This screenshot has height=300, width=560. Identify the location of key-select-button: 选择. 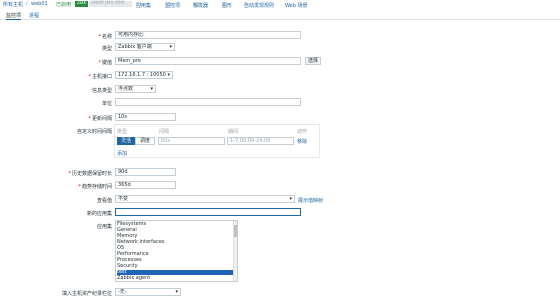
(313, 61).